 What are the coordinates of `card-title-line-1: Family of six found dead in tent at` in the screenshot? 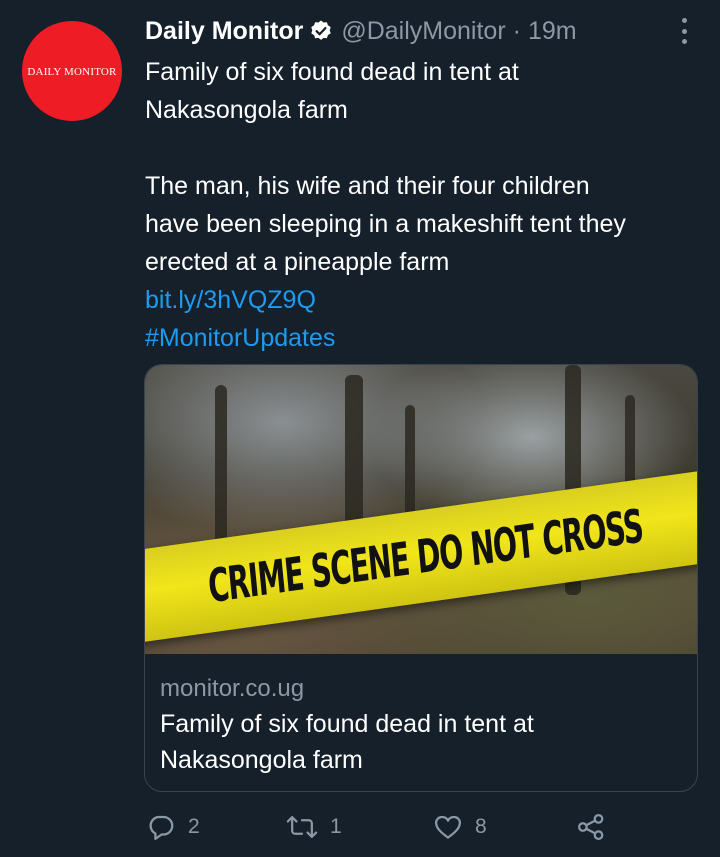 It's located at (347, 724).